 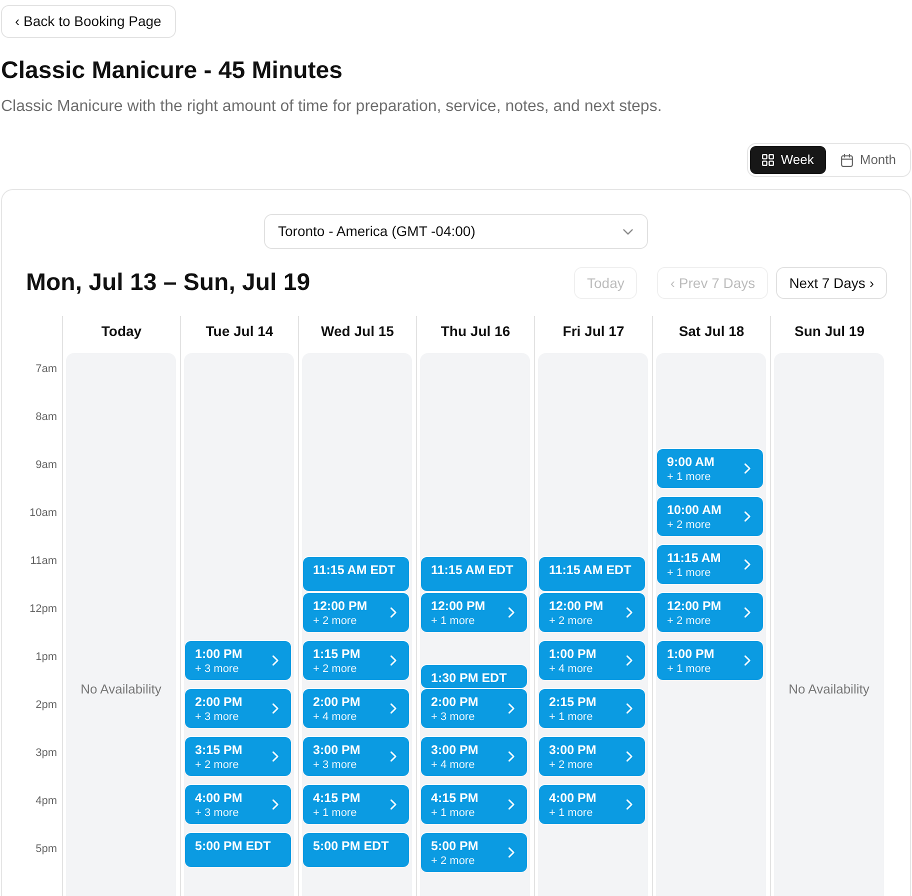 I want to click on hour-label: 1pm, so click(x=46, y=657).